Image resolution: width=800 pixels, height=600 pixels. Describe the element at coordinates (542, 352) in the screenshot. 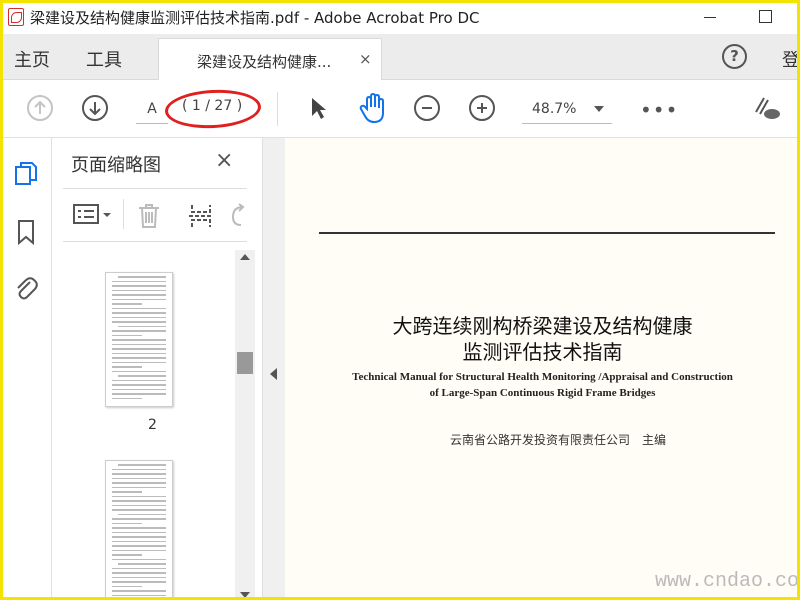

I see `document-title-zh-line2: 监测评估技术指南` at that location.